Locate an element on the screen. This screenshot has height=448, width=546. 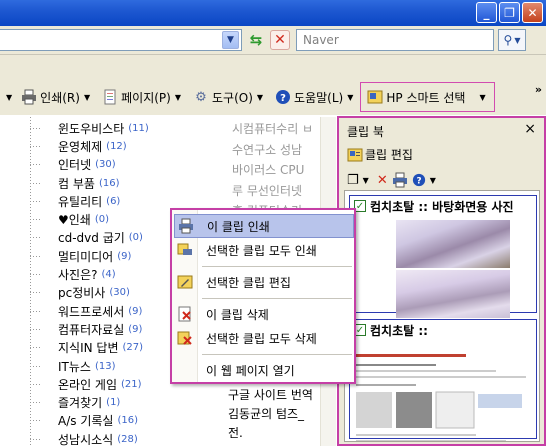
address-dropdown-button: ▼ is located at coordinates (230, 40).